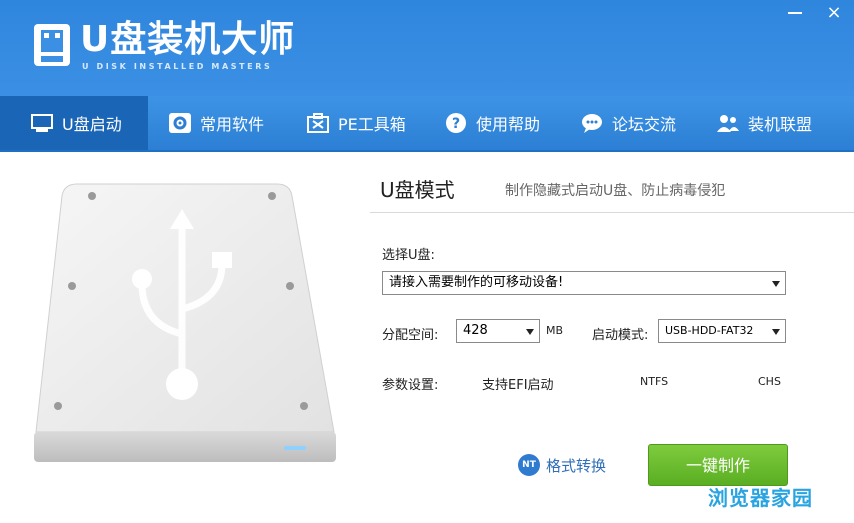 The height and width of the screenshot is (523, 854). I want to click on partition-label: 分配空间:, so click(410, 335).